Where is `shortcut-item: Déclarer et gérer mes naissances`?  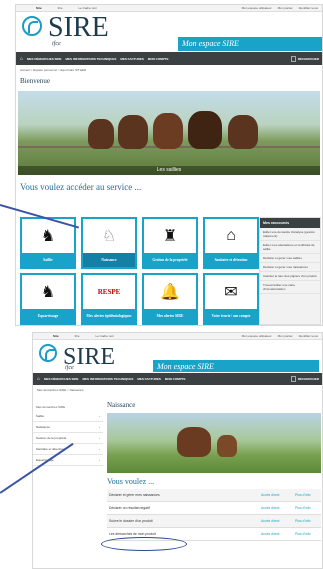
shortcut-item: Déclarer et gérer mes naissances is located at coordinates (290, 267).